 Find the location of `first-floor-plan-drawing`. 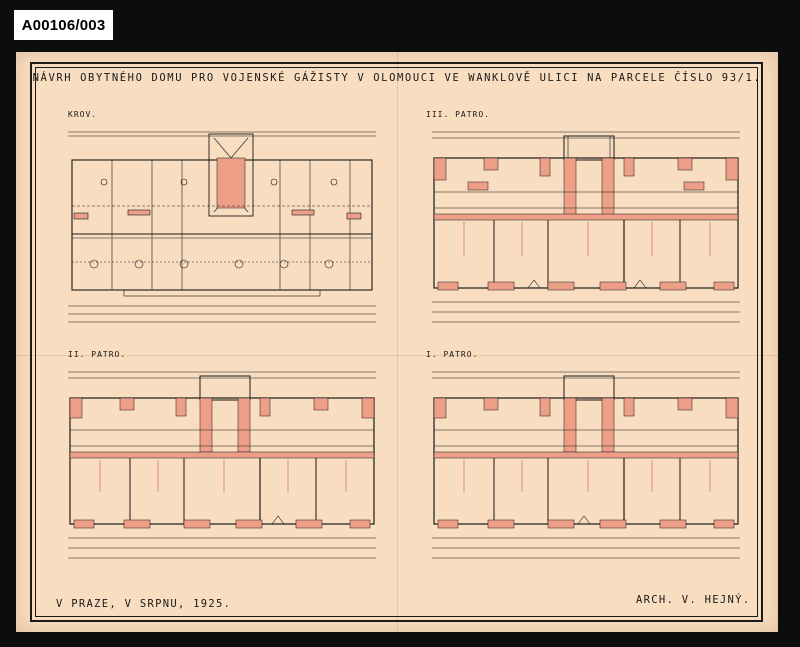

first-floor-plan-drawing is located at coordinates (586, 465).